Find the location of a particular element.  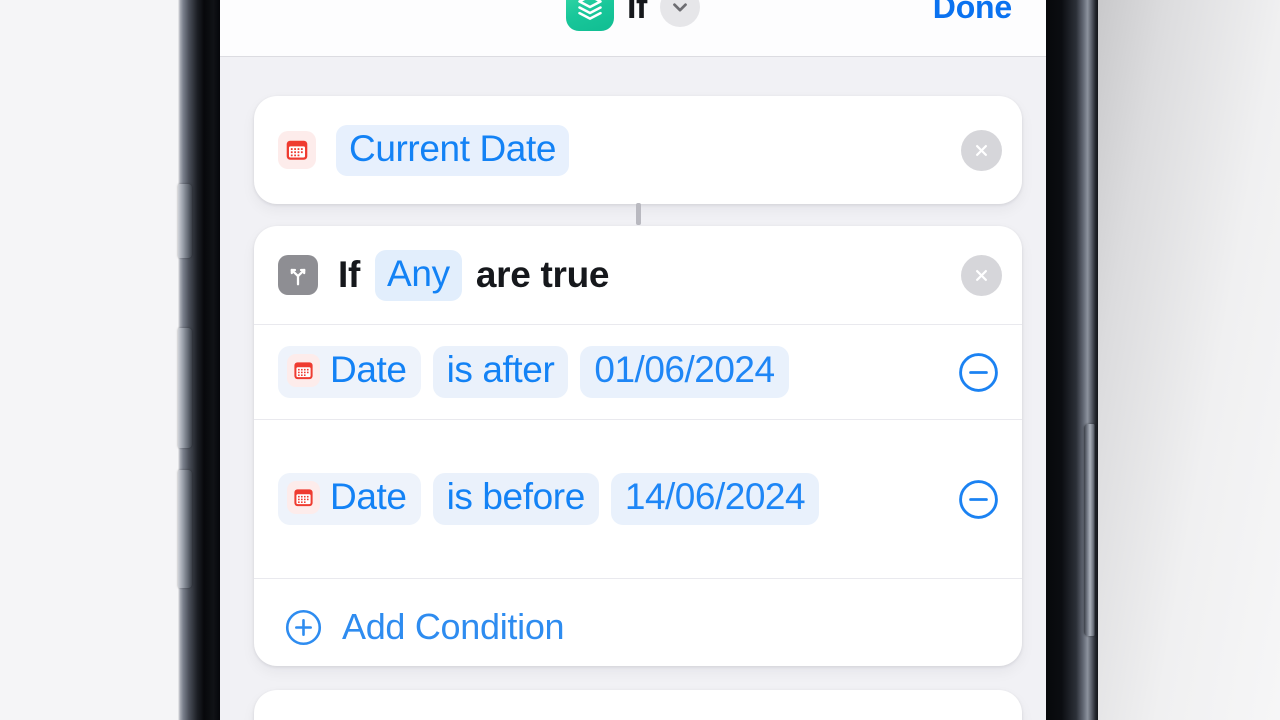

action-connector-line is located at coordinates (638, 214).